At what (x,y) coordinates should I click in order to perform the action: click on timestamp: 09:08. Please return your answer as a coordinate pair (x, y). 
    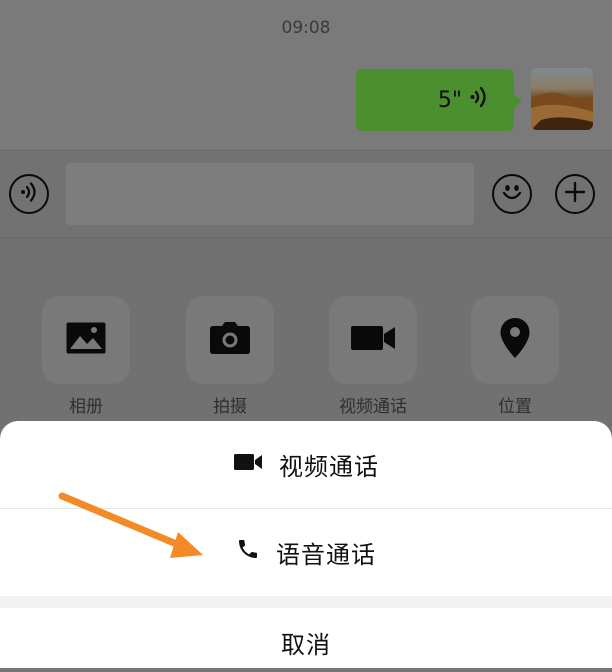
    Looking at the image, I should click on (306, 28).